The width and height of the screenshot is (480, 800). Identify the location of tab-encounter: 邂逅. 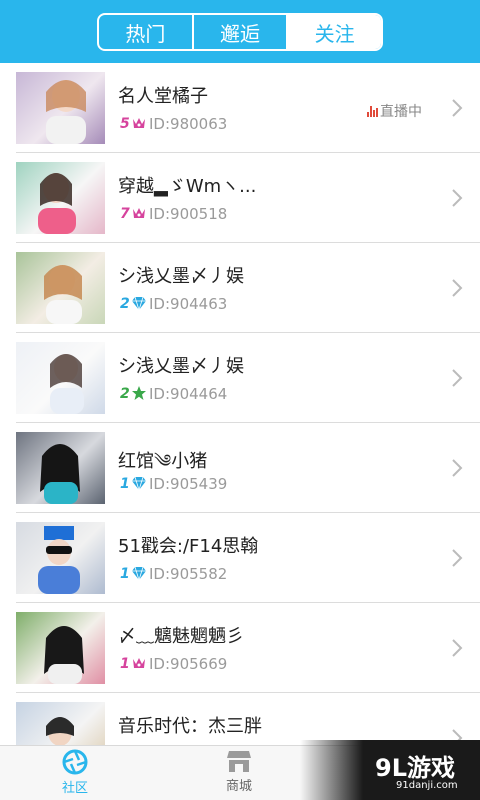
(241, 32).